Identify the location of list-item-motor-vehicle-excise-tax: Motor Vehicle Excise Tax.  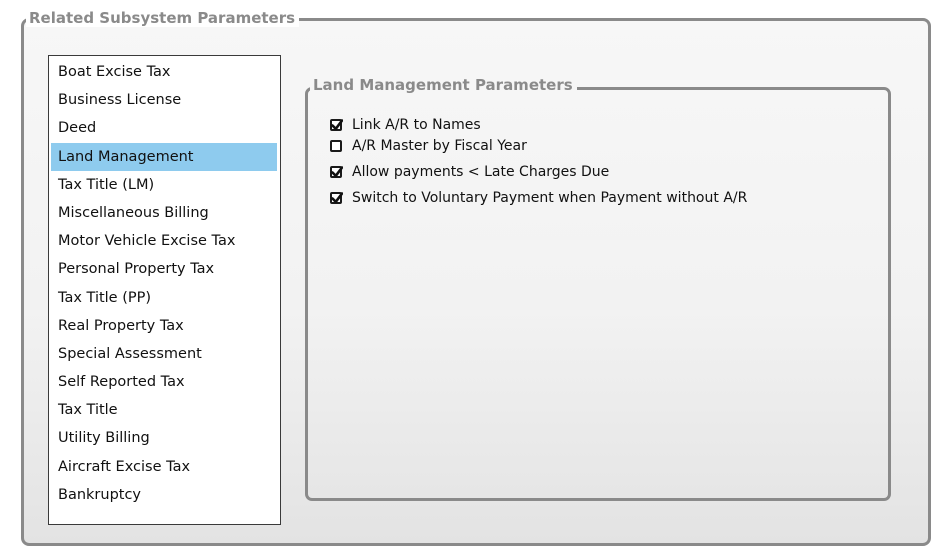
(164, 241).